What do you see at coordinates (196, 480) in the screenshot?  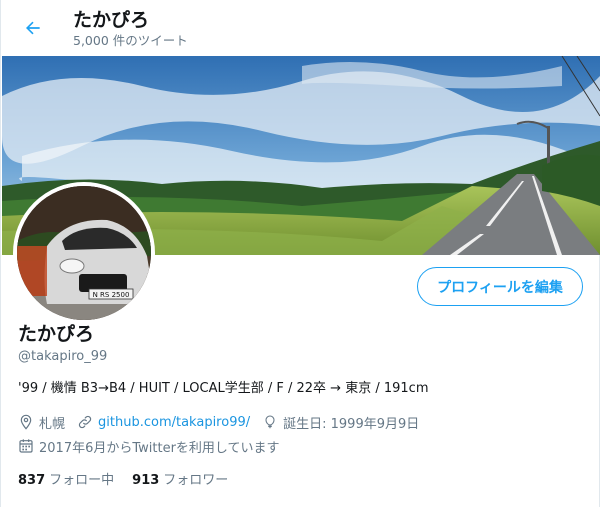 I see `followers-label: フォロワー` at bounding box center [196, 480].